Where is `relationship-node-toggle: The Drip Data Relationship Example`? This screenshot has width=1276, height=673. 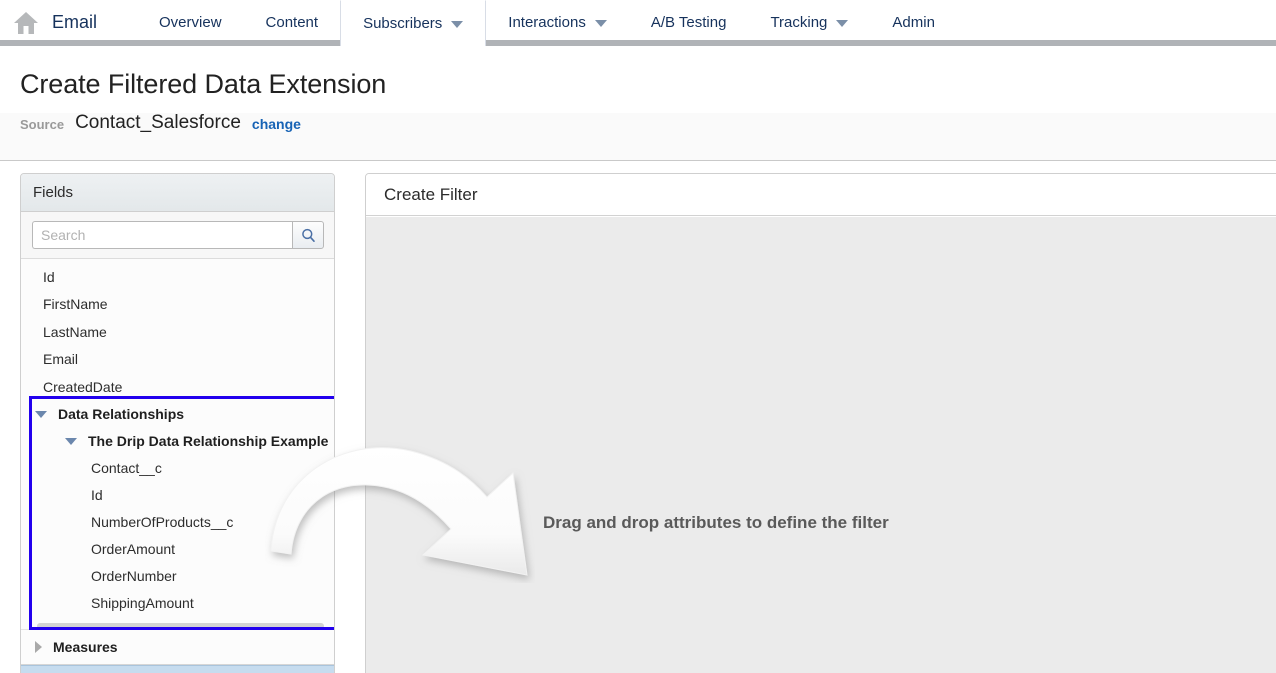
relationship-node-toggle: The Drip Data Relationship Example is located at coordinates (177, 441).